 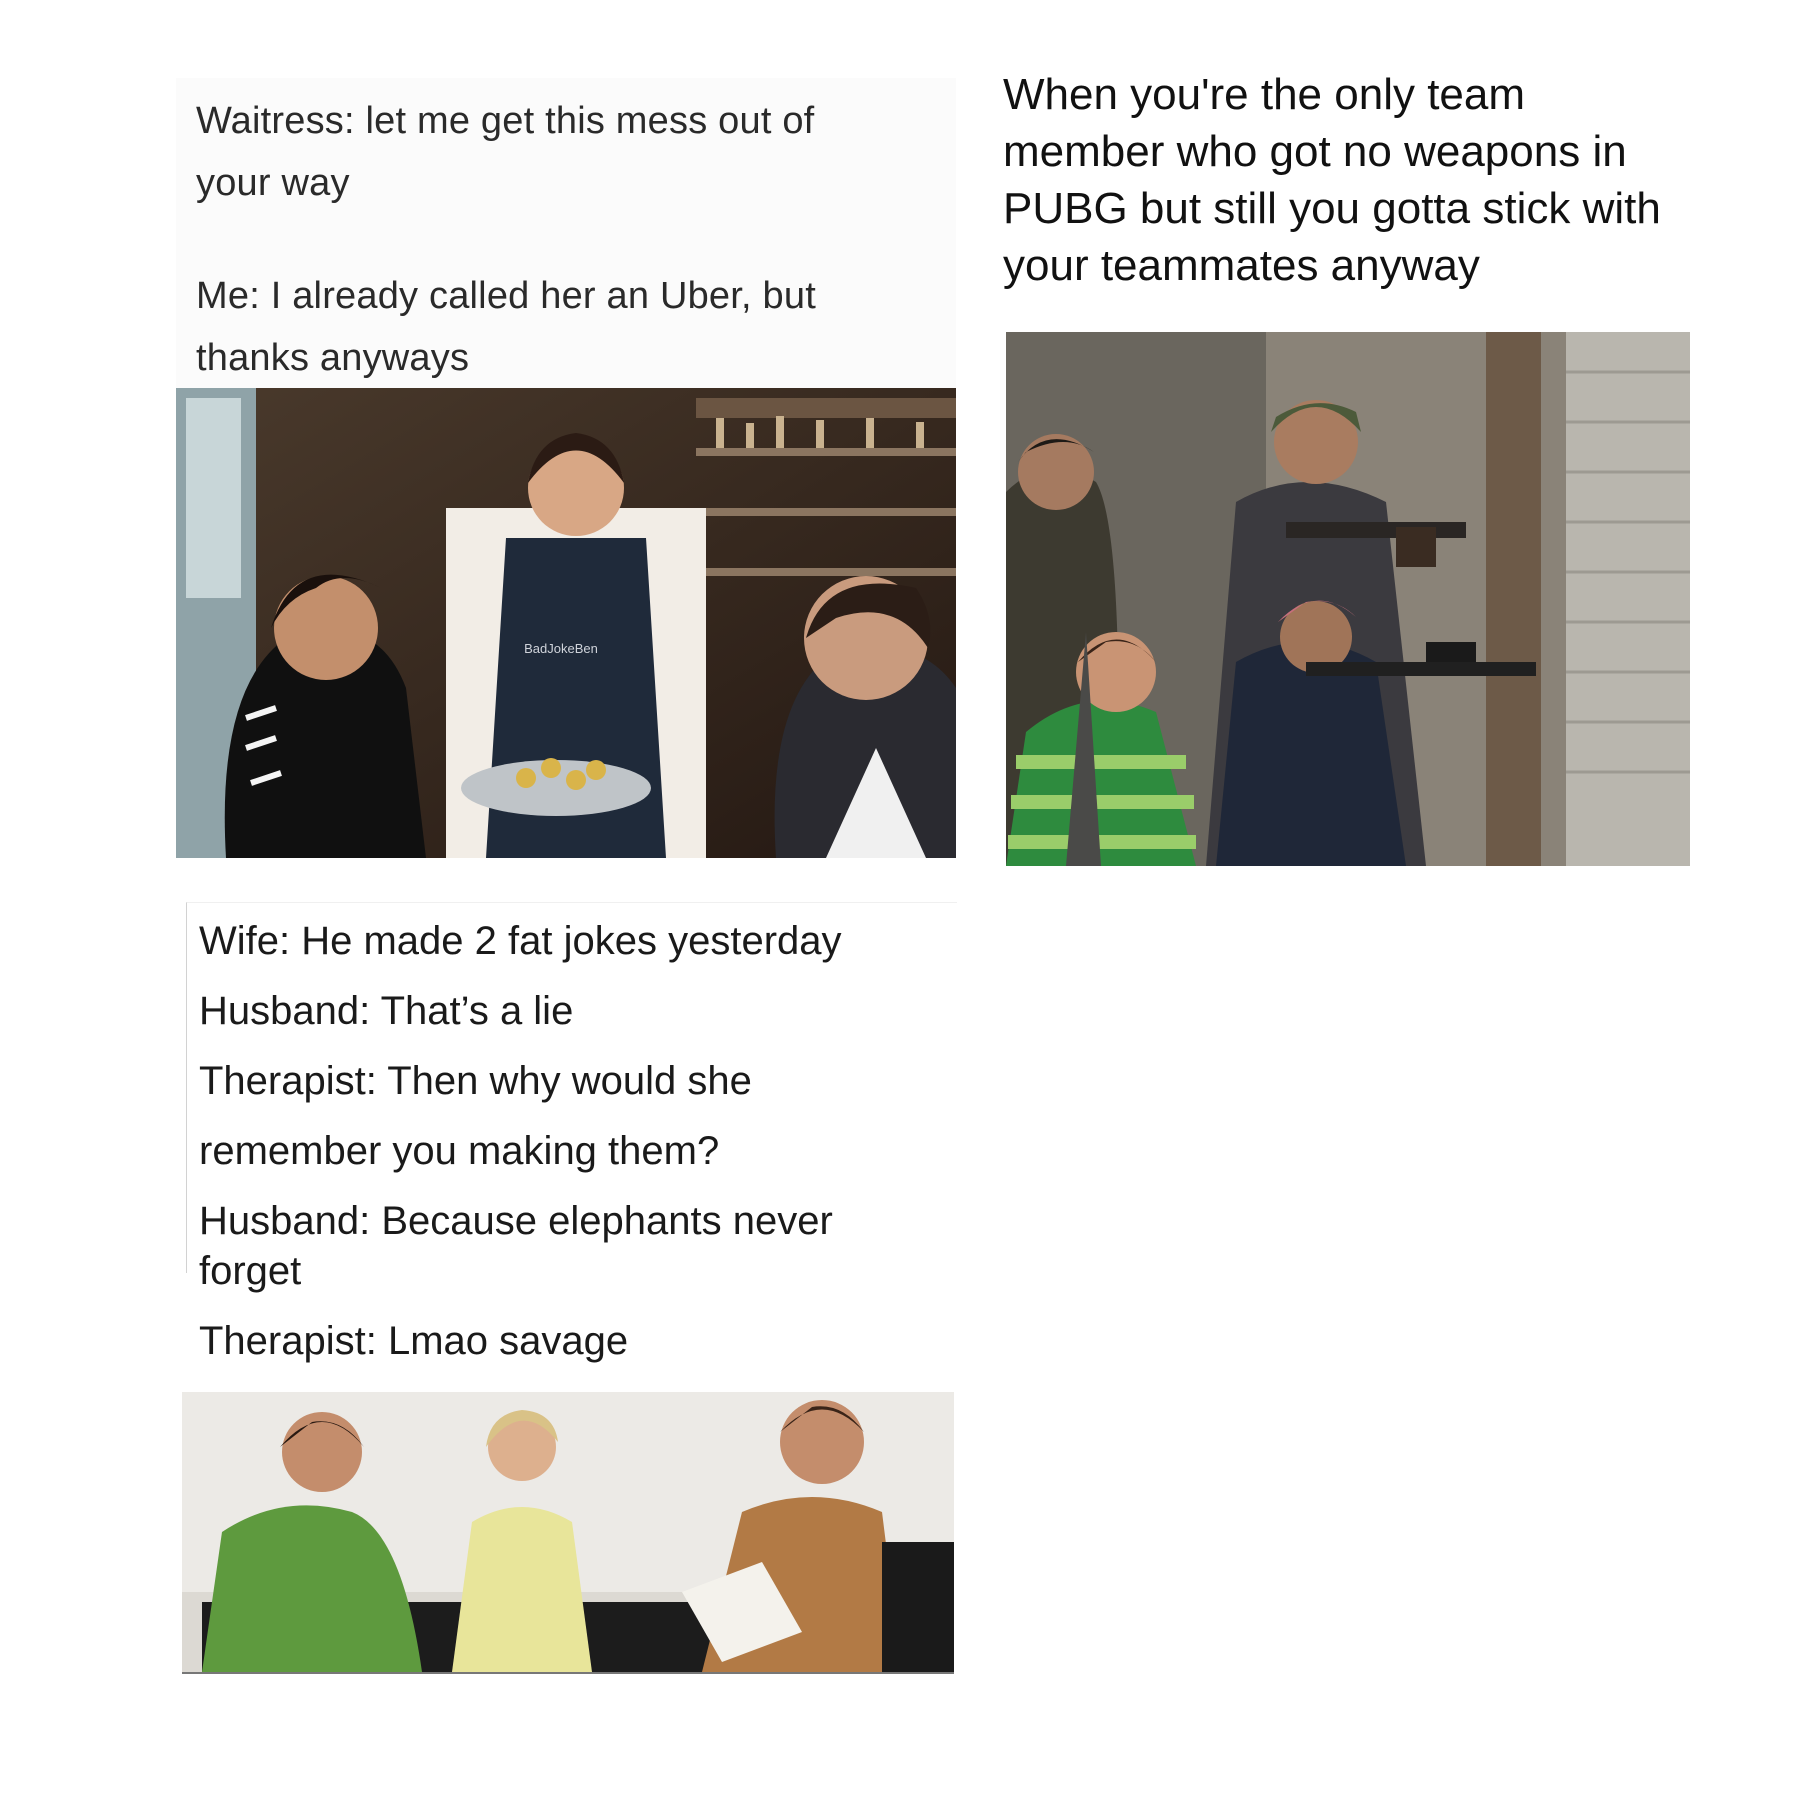 What do you see at coordinates (568, 1533) in the screenshot?
I see `therapy-session-photo` at bounding box center [568, 1533].